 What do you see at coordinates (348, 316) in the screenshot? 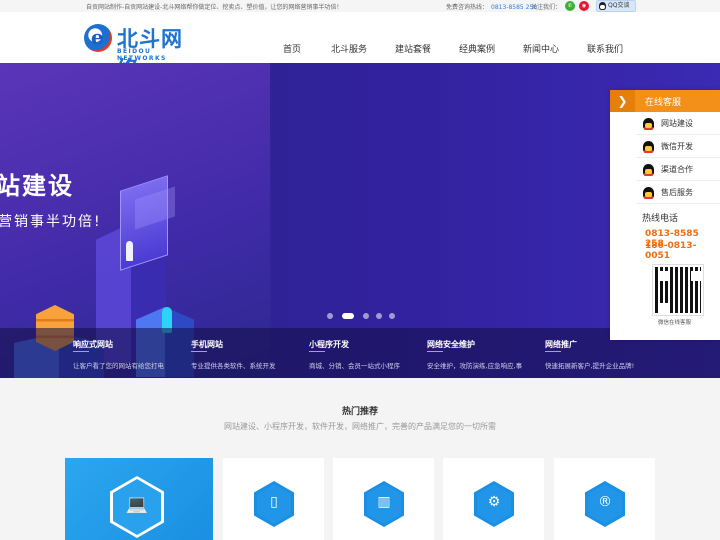
I see `slider-dot-2-active` at bounding box center [348, 316].